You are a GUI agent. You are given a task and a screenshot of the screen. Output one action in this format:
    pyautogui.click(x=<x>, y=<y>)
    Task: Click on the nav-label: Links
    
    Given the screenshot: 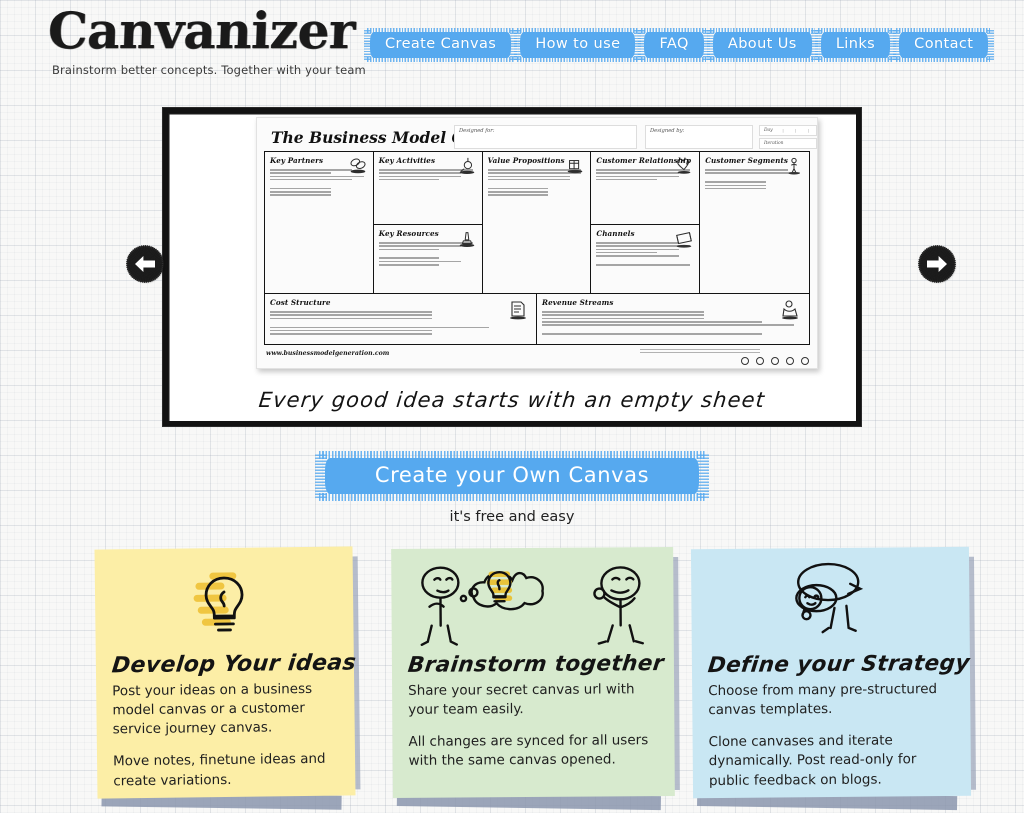 What is the action you would take?
    pyautogui.click(x=855, y=44)
    